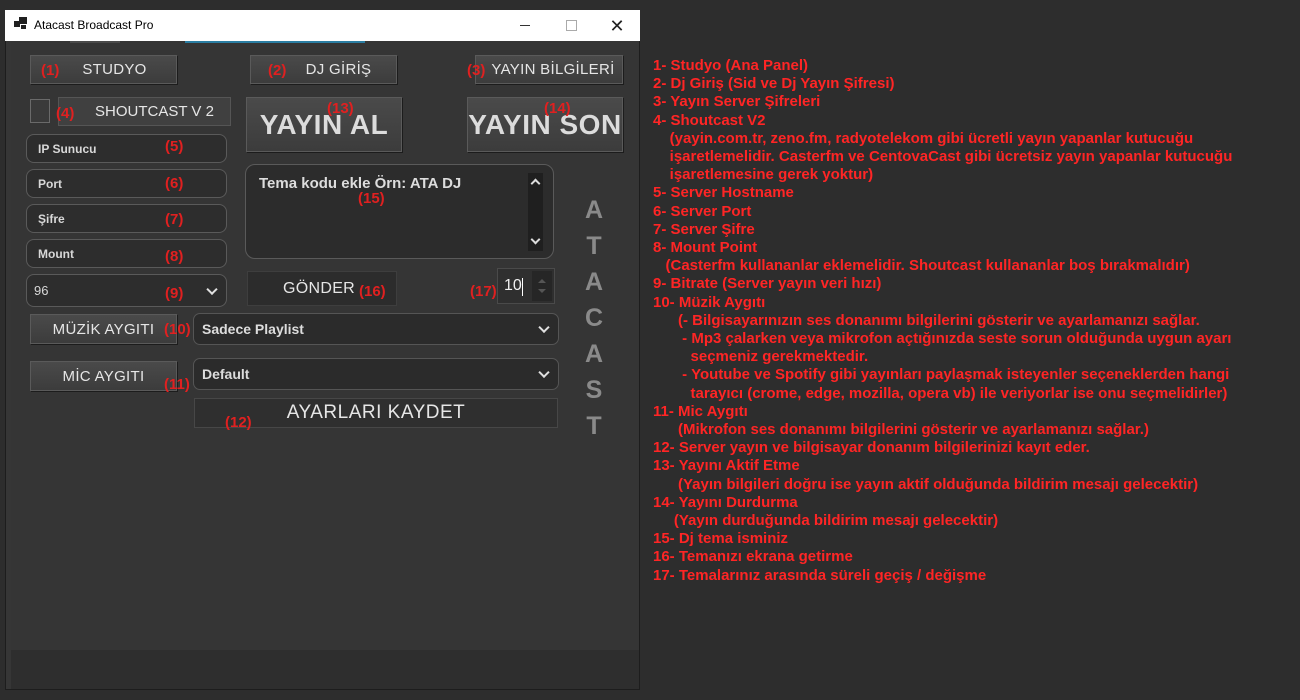 The image size is (1300, 700). What do you see at coordinates (177, 329) in the screenshot?
I see `marker-10: (10)` at bounding box center [177, 329].